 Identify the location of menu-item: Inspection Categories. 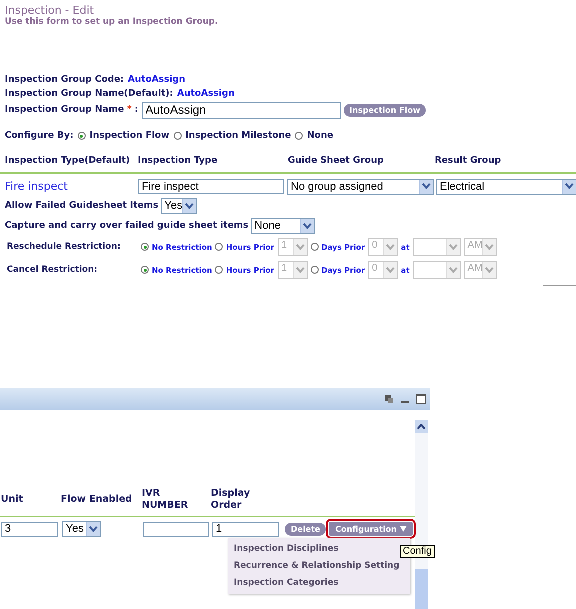
(319, 583).